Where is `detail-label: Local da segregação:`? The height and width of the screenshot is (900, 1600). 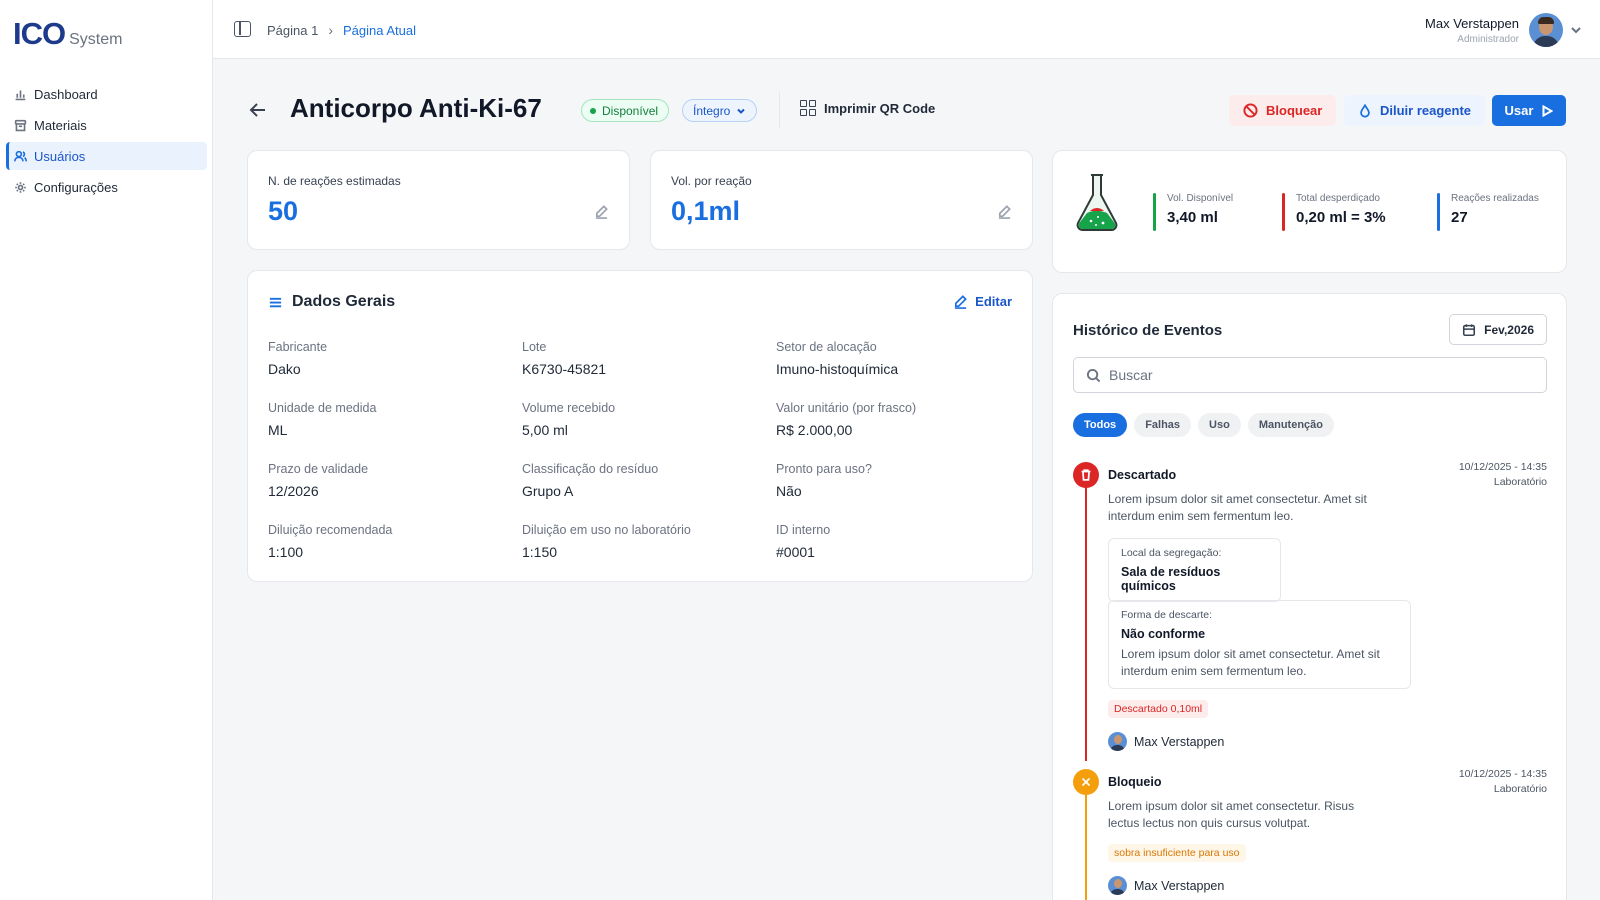
detail-label: Local da segregação: is located at coordinates (1171, 553).